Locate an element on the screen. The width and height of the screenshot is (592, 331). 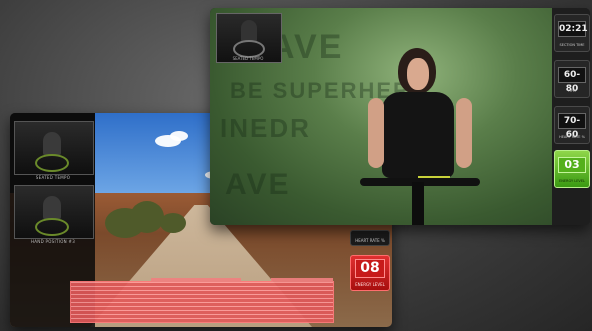
instructor-face is located at coordinates (418, 74).